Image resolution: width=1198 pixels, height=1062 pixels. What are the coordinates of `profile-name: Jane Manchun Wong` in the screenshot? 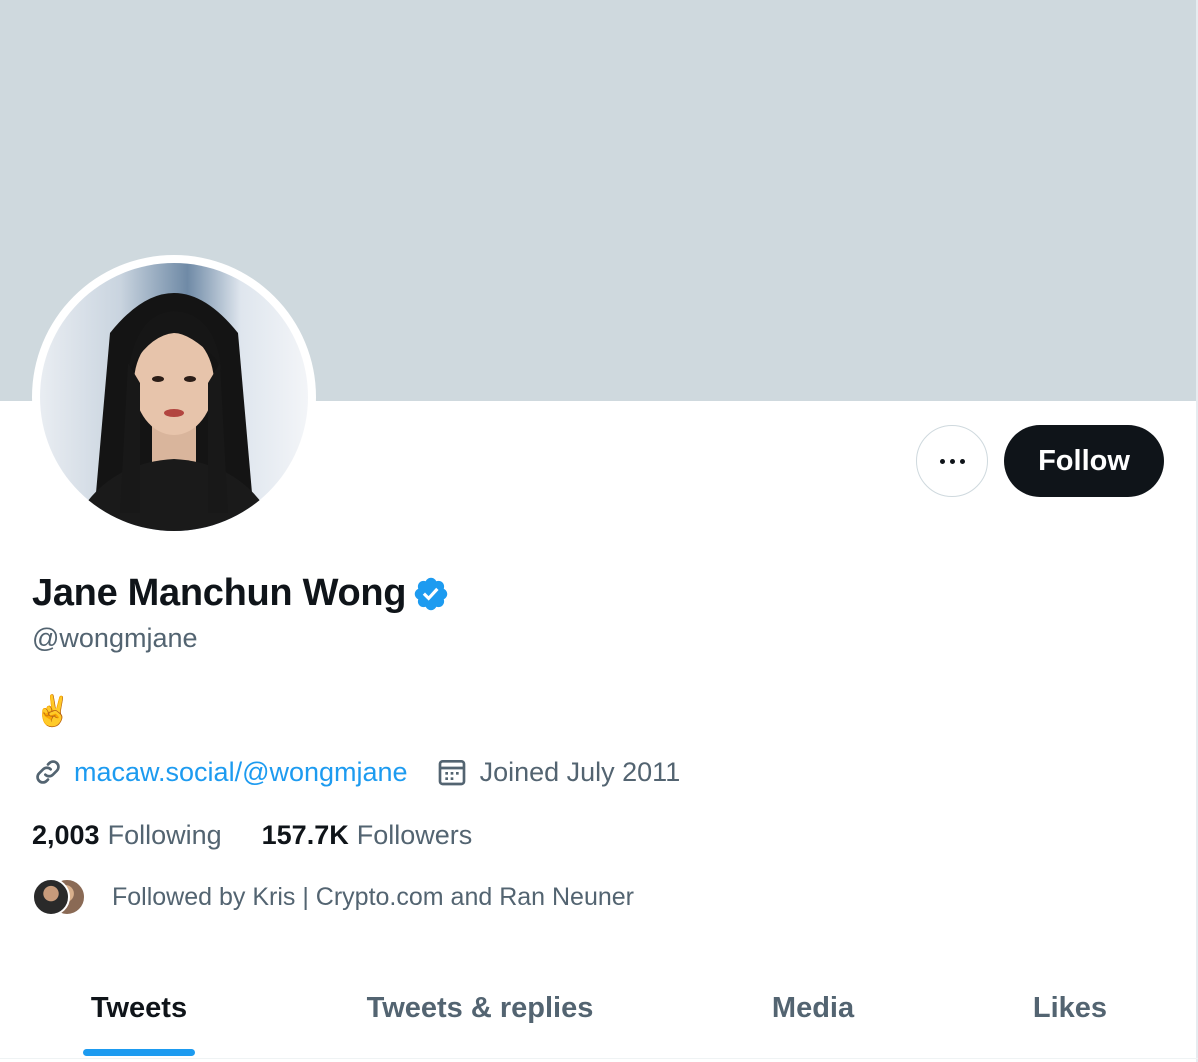 It's located at (219, 593).